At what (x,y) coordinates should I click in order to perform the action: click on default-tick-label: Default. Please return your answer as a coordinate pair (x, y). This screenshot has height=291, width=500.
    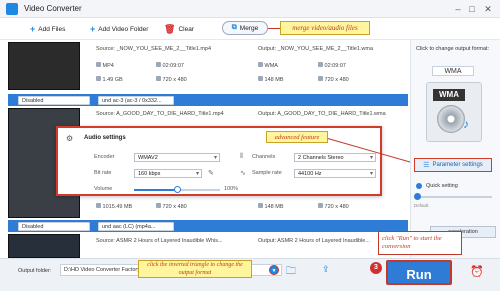
    Looking at the image, I should click on (421, 205).